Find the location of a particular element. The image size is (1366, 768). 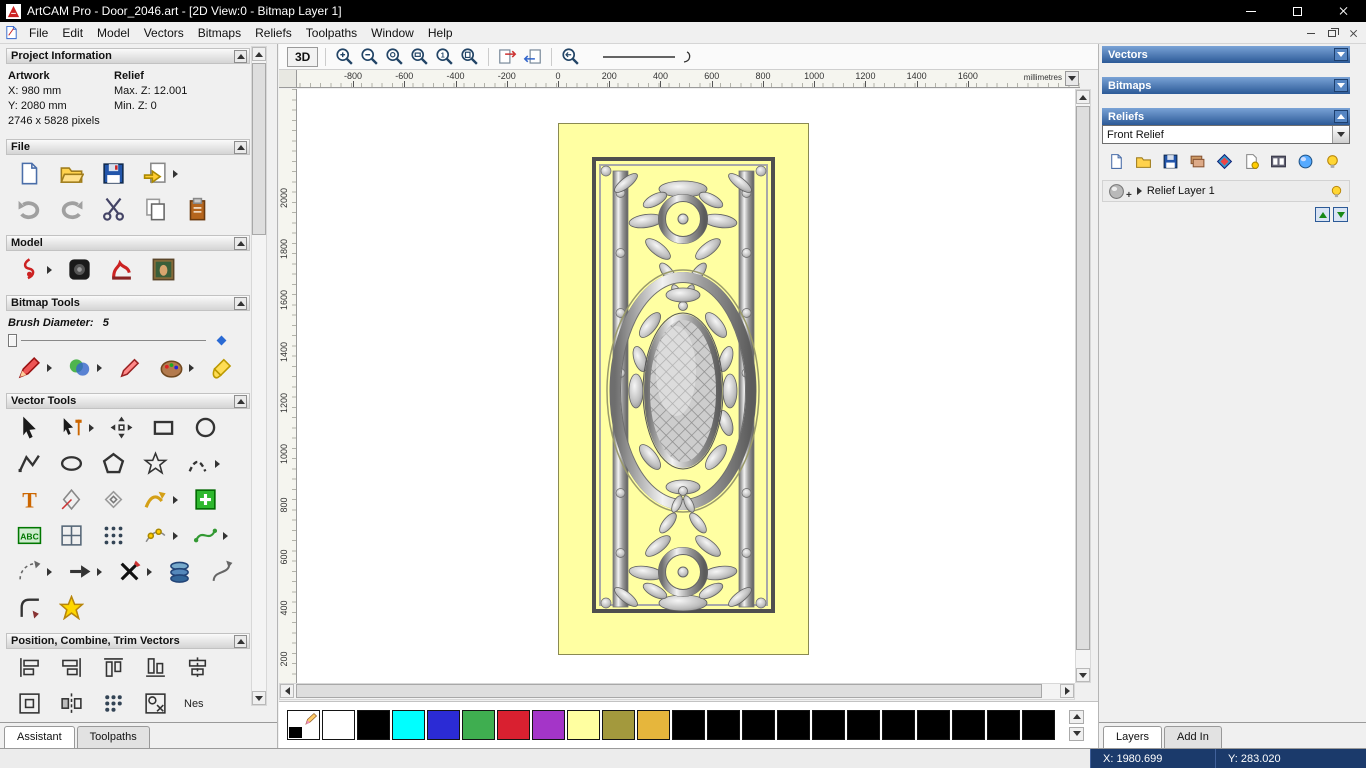

node-editing-icon is located at coordinates (71, 428).